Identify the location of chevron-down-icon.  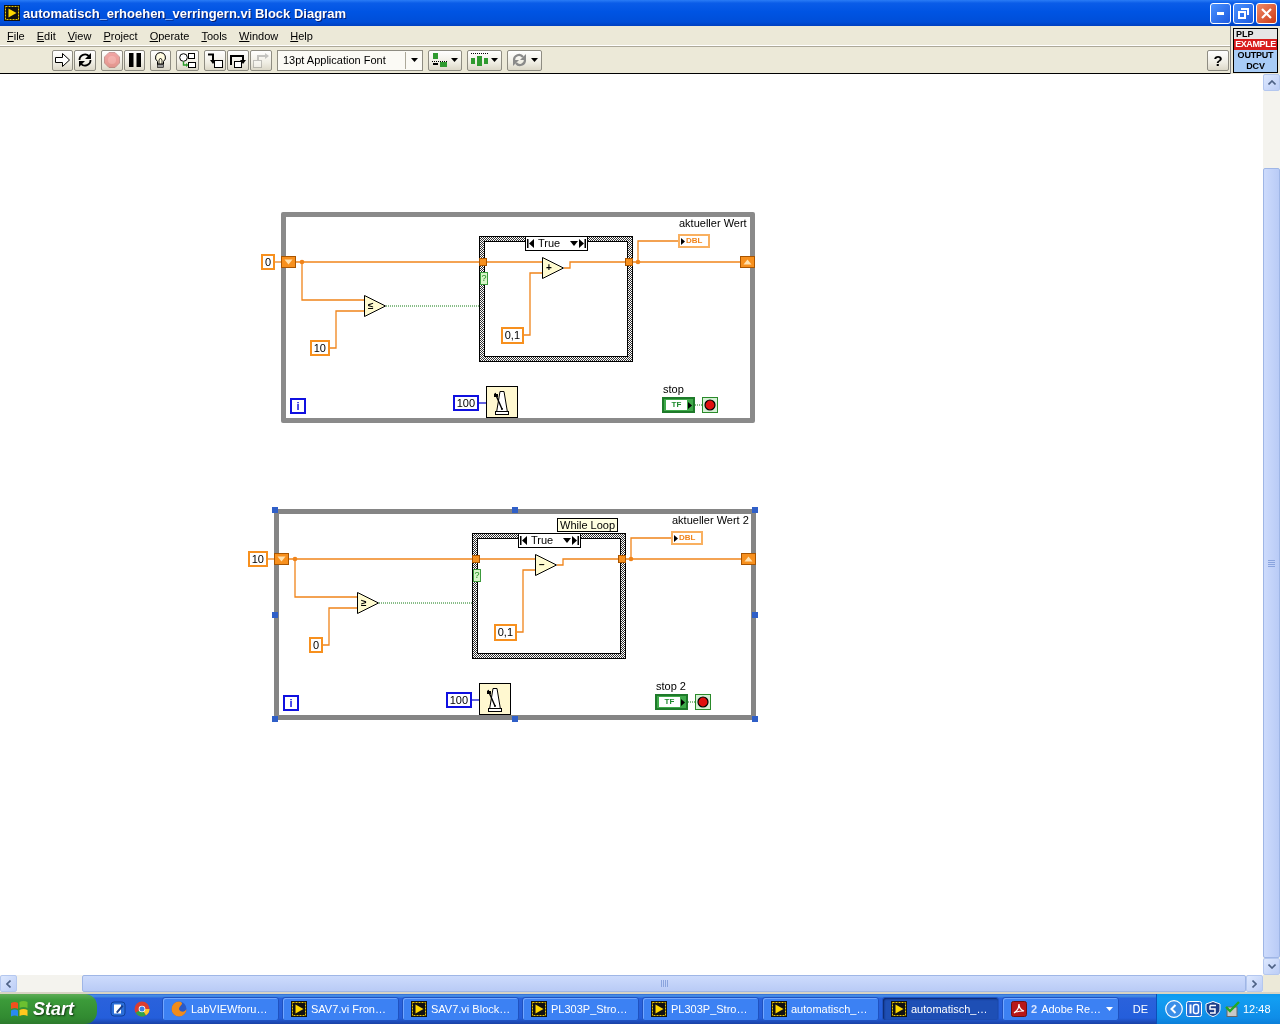
(1271, 966).